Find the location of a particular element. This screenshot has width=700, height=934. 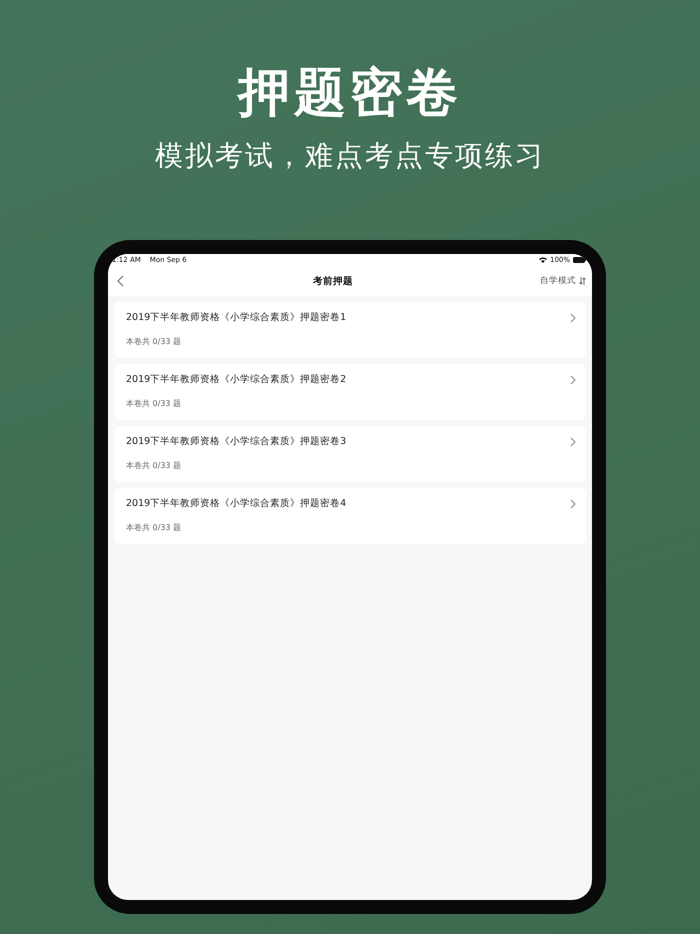

paper-title: 2019下半年教师资格《小学综合素质》押题密卷2 is located at coordinates (236, 380).